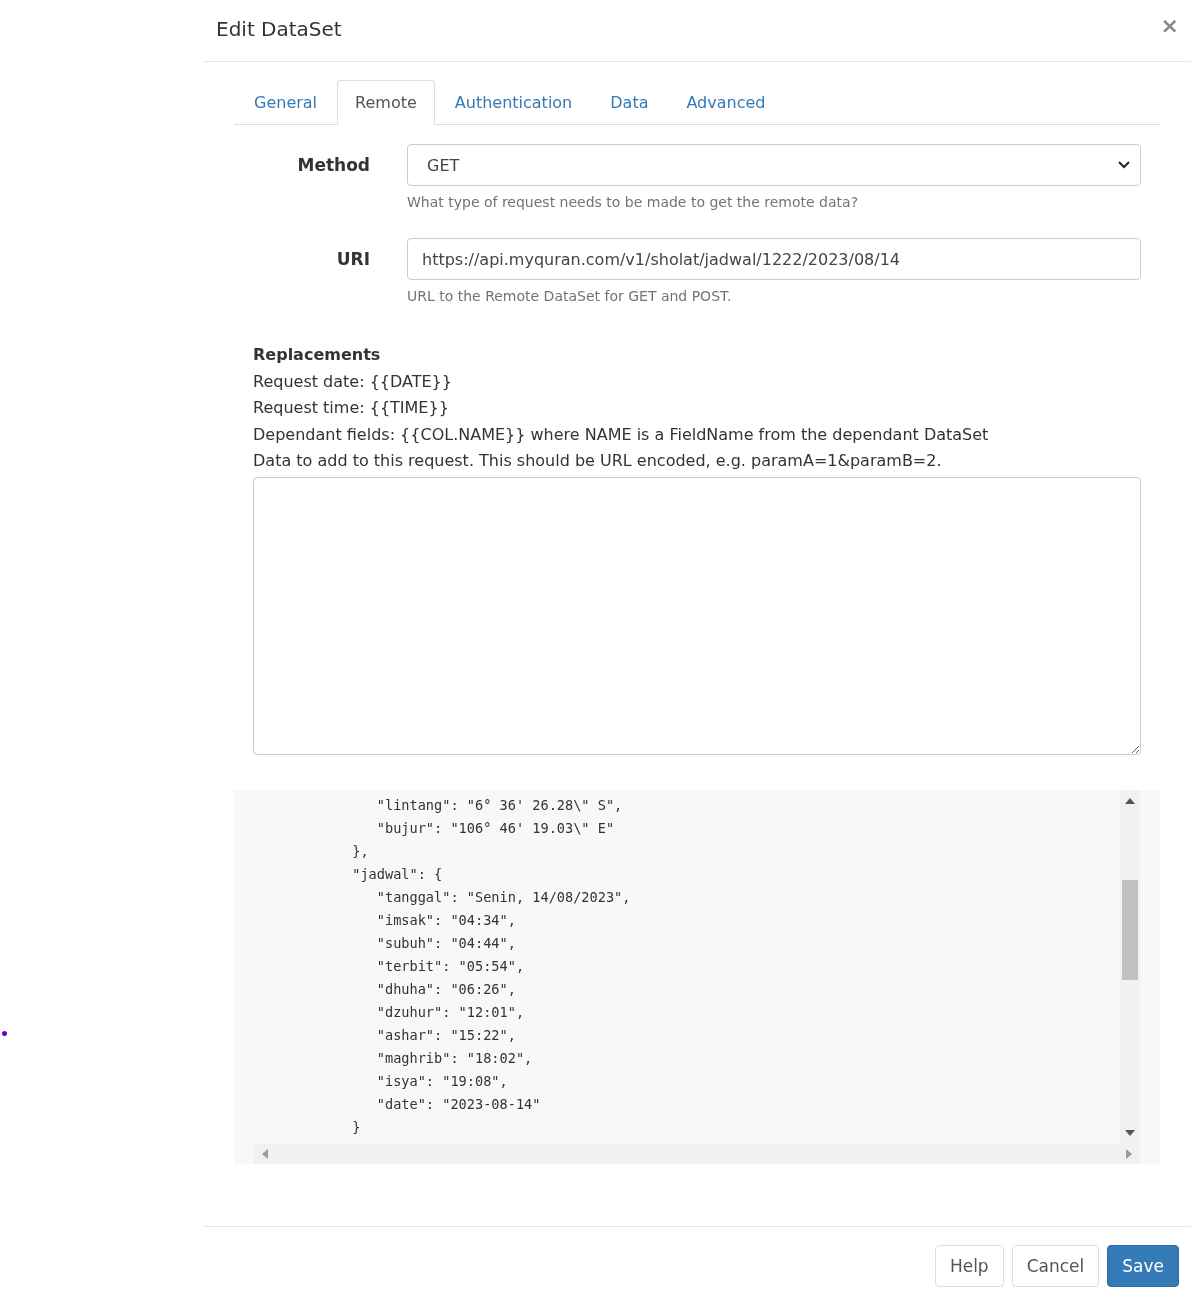 The height and width of the screenshot is (1298, 1191). Describe the element at coordinates (317, 355) in the screenshot. I see `replacements-heading: Replacements` at that location.